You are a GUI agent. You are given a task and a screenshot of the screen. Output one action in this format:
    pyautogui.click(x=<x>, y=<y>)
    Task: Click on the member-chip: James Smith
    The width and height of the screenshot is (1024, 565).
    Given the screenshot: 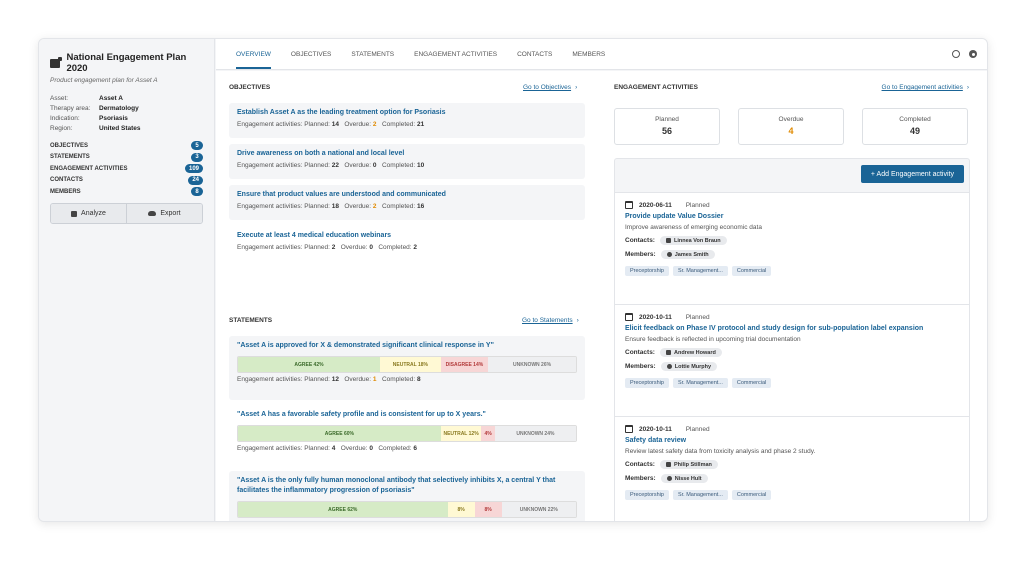 What is the action you would take?
    pyautogui.click(x=687, y=254)
    